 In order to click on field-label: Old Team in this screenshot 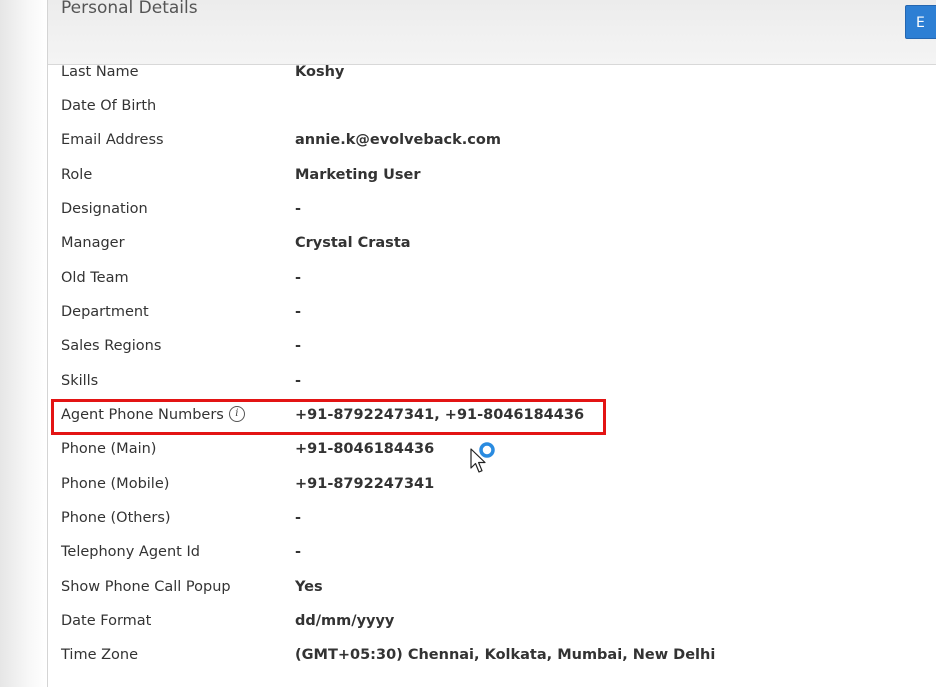, I will do `click(95, 278)`.